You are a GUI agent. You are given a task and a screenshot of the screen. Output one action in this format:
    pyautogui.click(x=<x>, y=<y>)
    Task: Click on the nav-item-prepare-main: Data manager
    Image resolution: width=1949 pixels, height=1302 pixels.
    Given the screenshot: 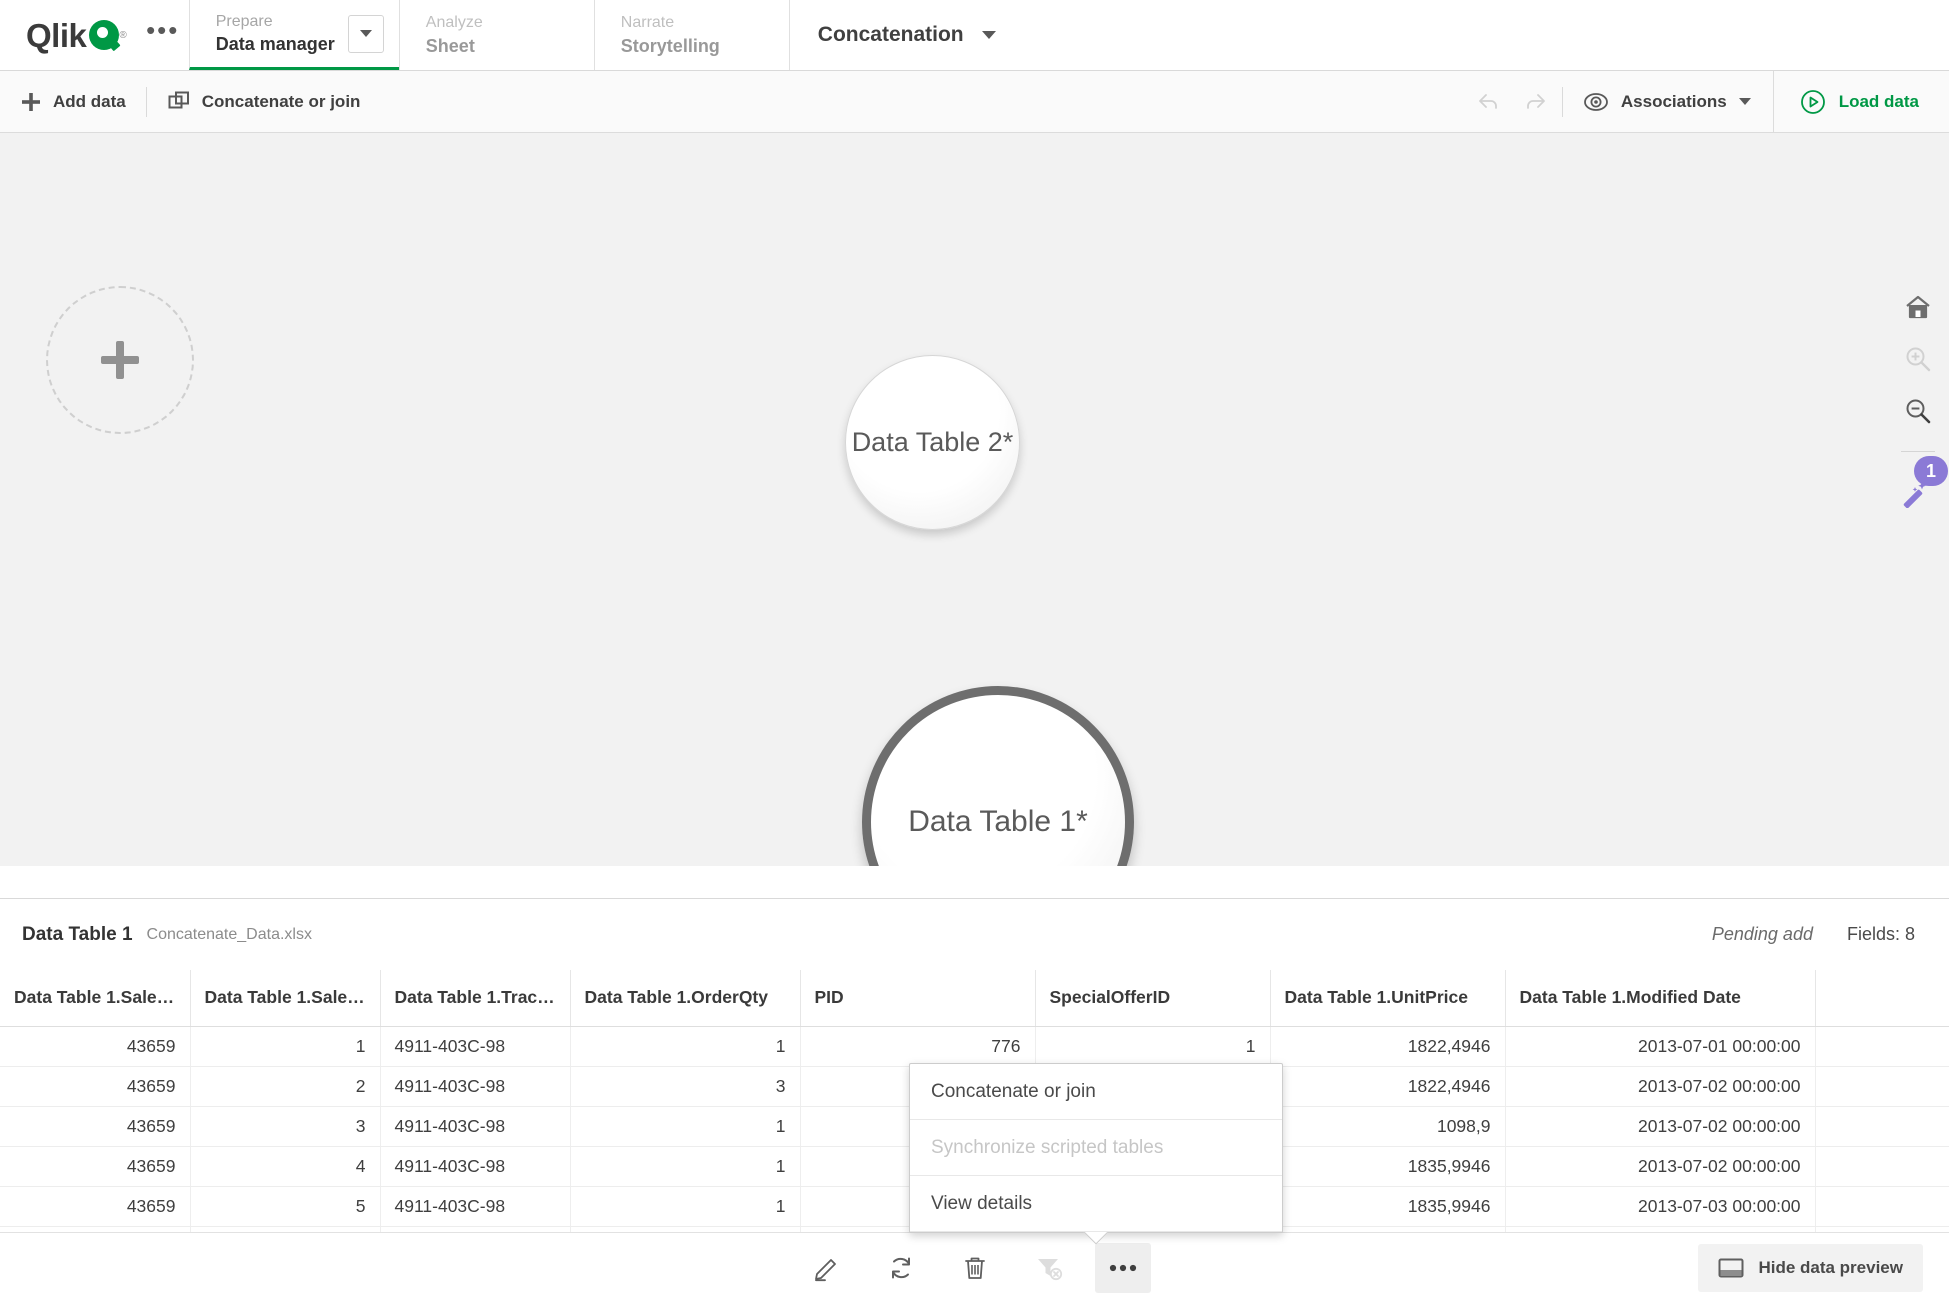 What is the action you would take?
    pyautogui.click(x=275, y=44)
    